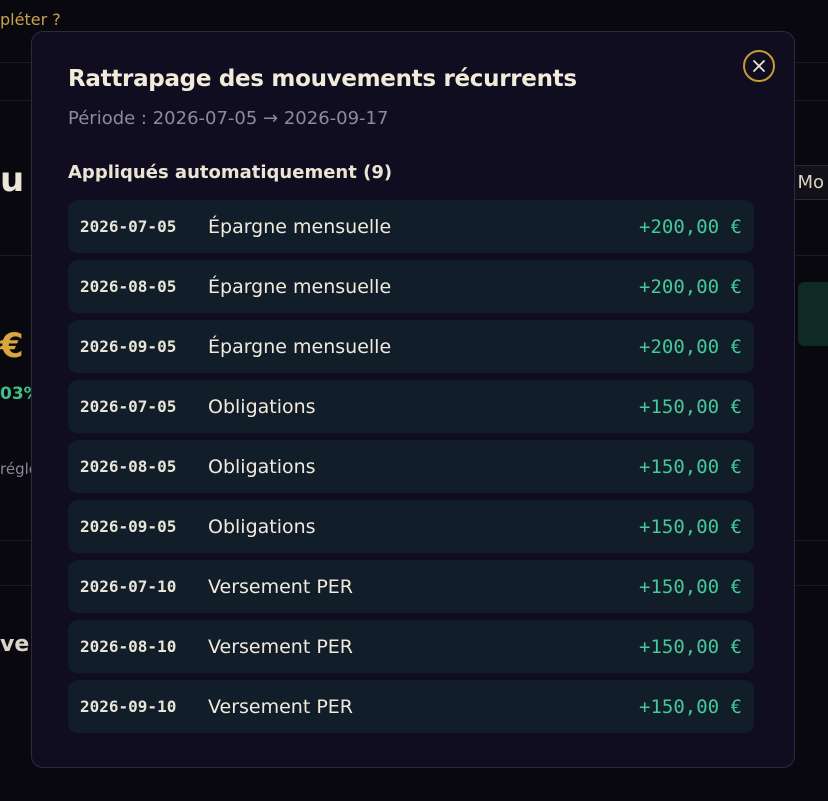 The height and width of the screenshot is (801, 828). What do you see at coordinates (411, 646) in the screenshot?
I see `list-item: 2026-08-10 Versement PER +150,00 €` at bounding box center [411, 646].